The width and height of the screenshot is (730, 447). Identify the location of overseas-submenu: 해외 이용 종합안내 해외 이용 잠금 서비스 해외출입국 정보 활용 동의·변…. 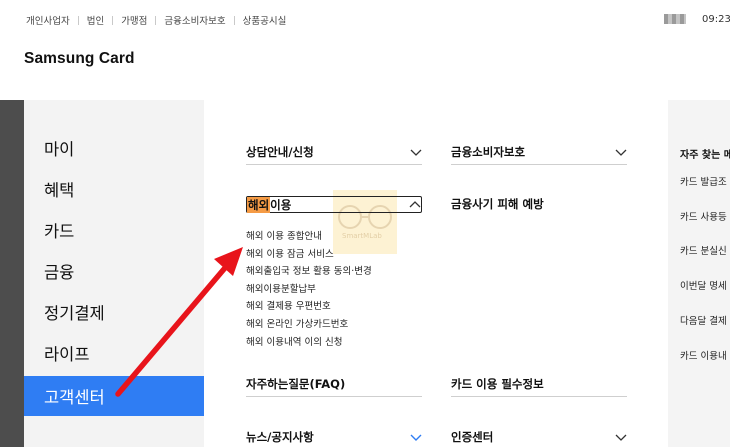
(309, 289).